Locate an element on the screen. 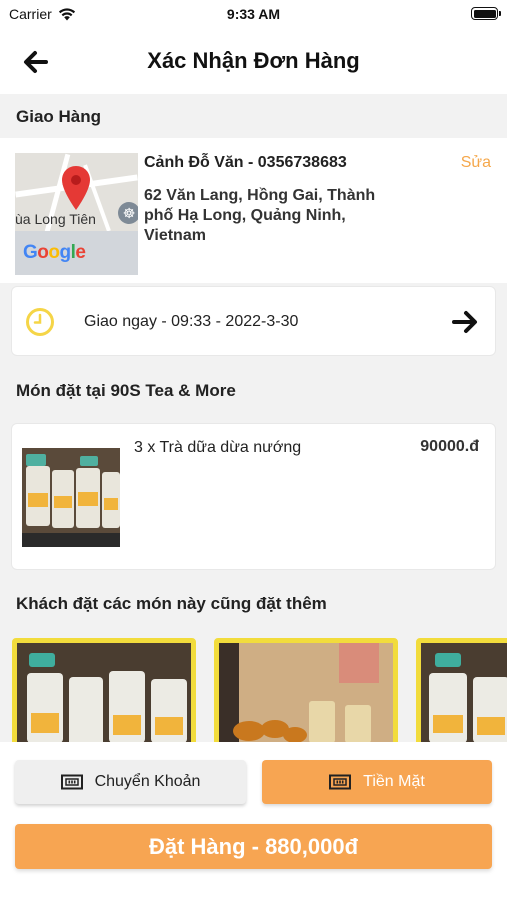 The image size is (507, 900). google-logo: Google is located at coordinates (54, 252).